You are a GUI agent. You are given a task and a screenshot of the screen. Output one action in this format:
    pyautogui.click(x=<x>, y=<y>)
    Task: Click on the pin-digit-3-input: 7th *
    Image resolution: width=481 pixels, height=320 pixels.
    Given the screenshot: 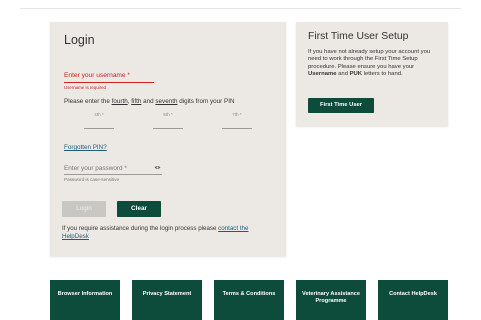 What is the action you would take?
    pyautogui.click(x=237, y=120)
    